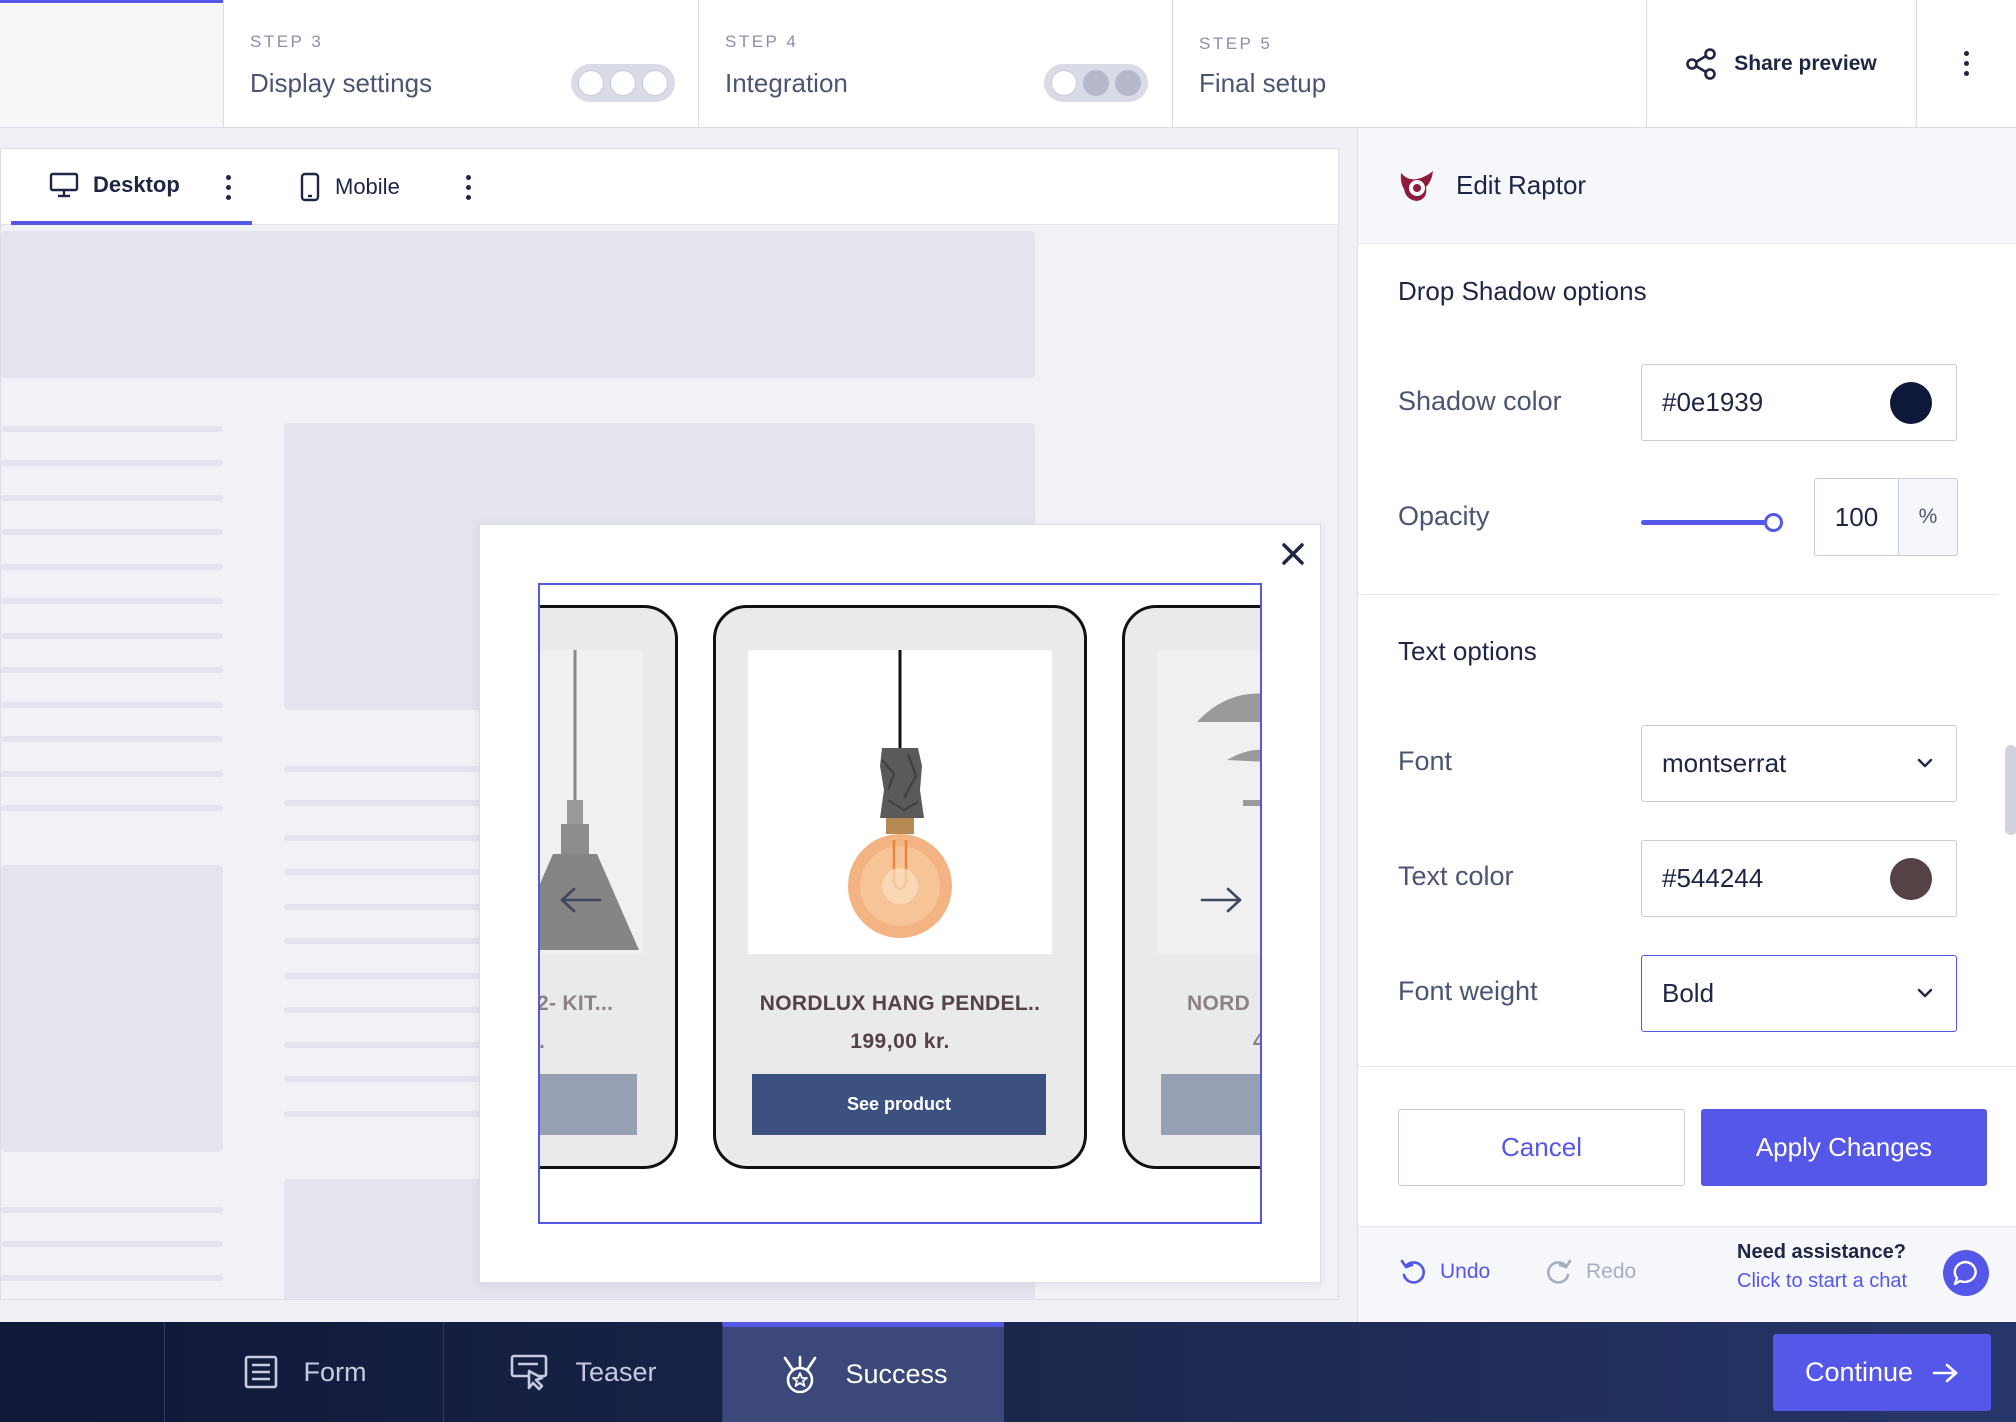 The image size is (2016, 1422). Describe the element at coordinates (1456, 876) in the screenshot. I see `text-color-label: Text color` at that location.